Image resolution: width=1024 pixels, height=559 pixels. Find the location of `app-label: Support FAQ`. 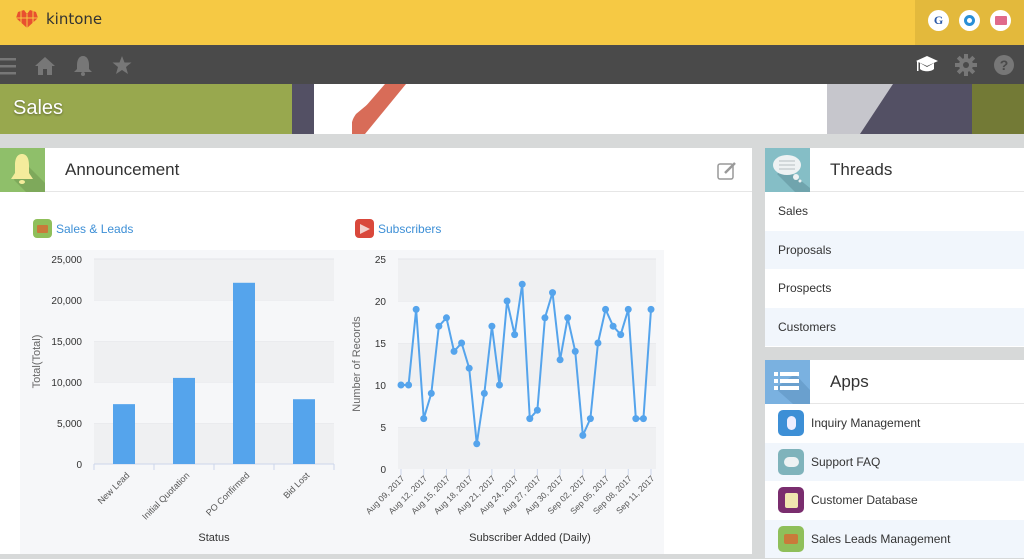

app-label: Support FAQ is located at coordinates (846, 461).